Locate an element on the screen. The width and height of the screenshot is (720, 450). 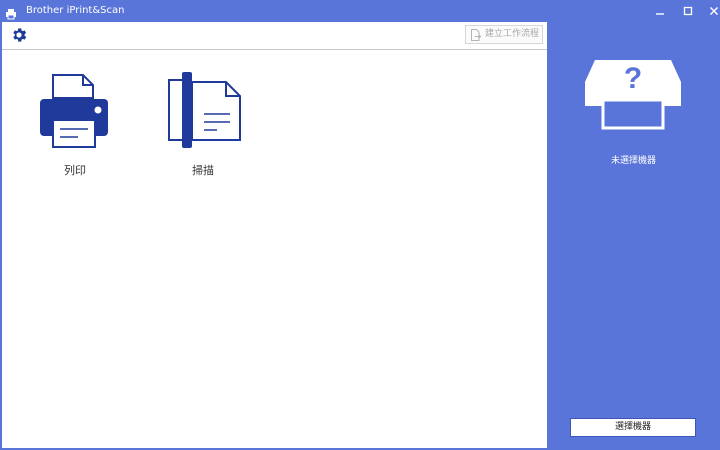
printer-app-icon is located at coordinates (11, 12).